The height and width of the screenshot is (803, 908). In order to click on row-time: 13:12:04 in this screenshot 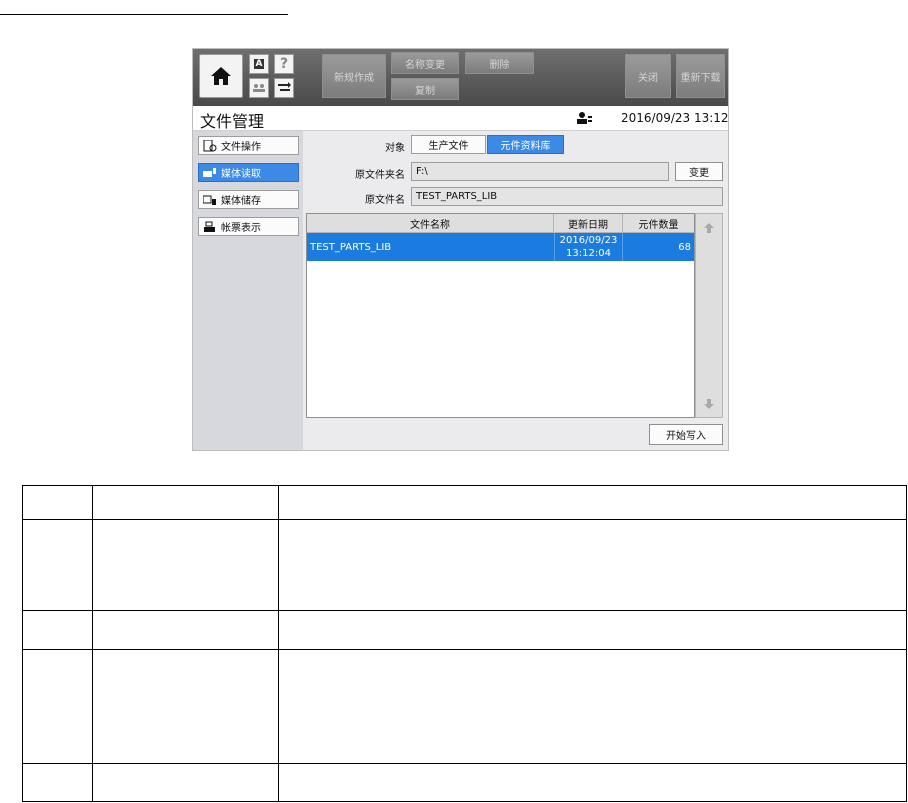, I will do `click(588, 253)`.